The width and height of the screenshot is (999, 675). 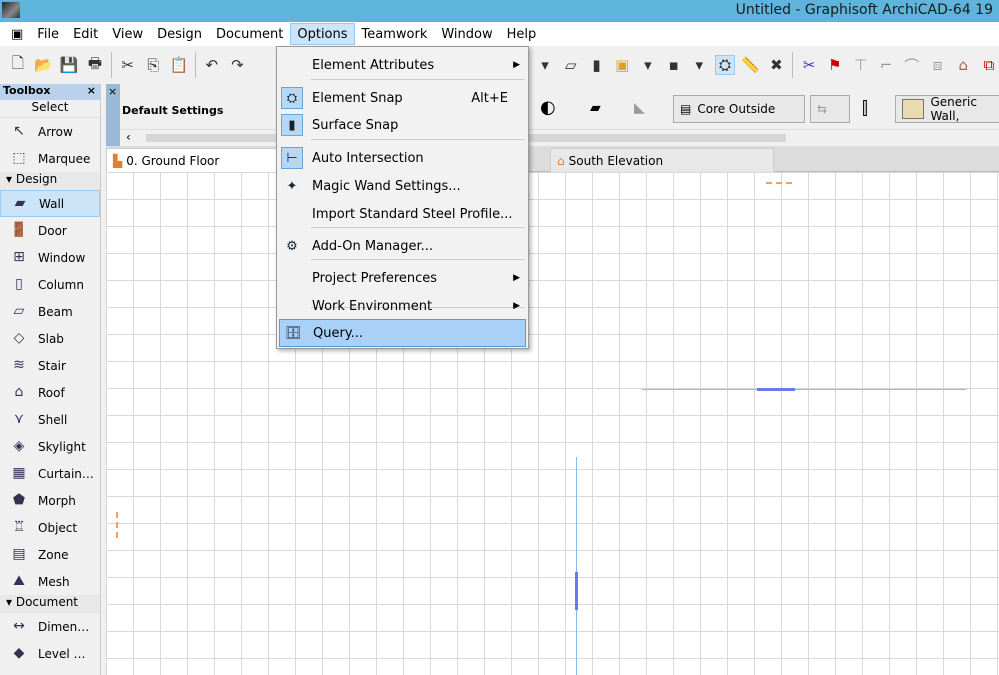 What do you see at coordinates (548, 107) in the screenshot?
I see `radial-wall-icon: ◐` at bounding box center [548, 107].